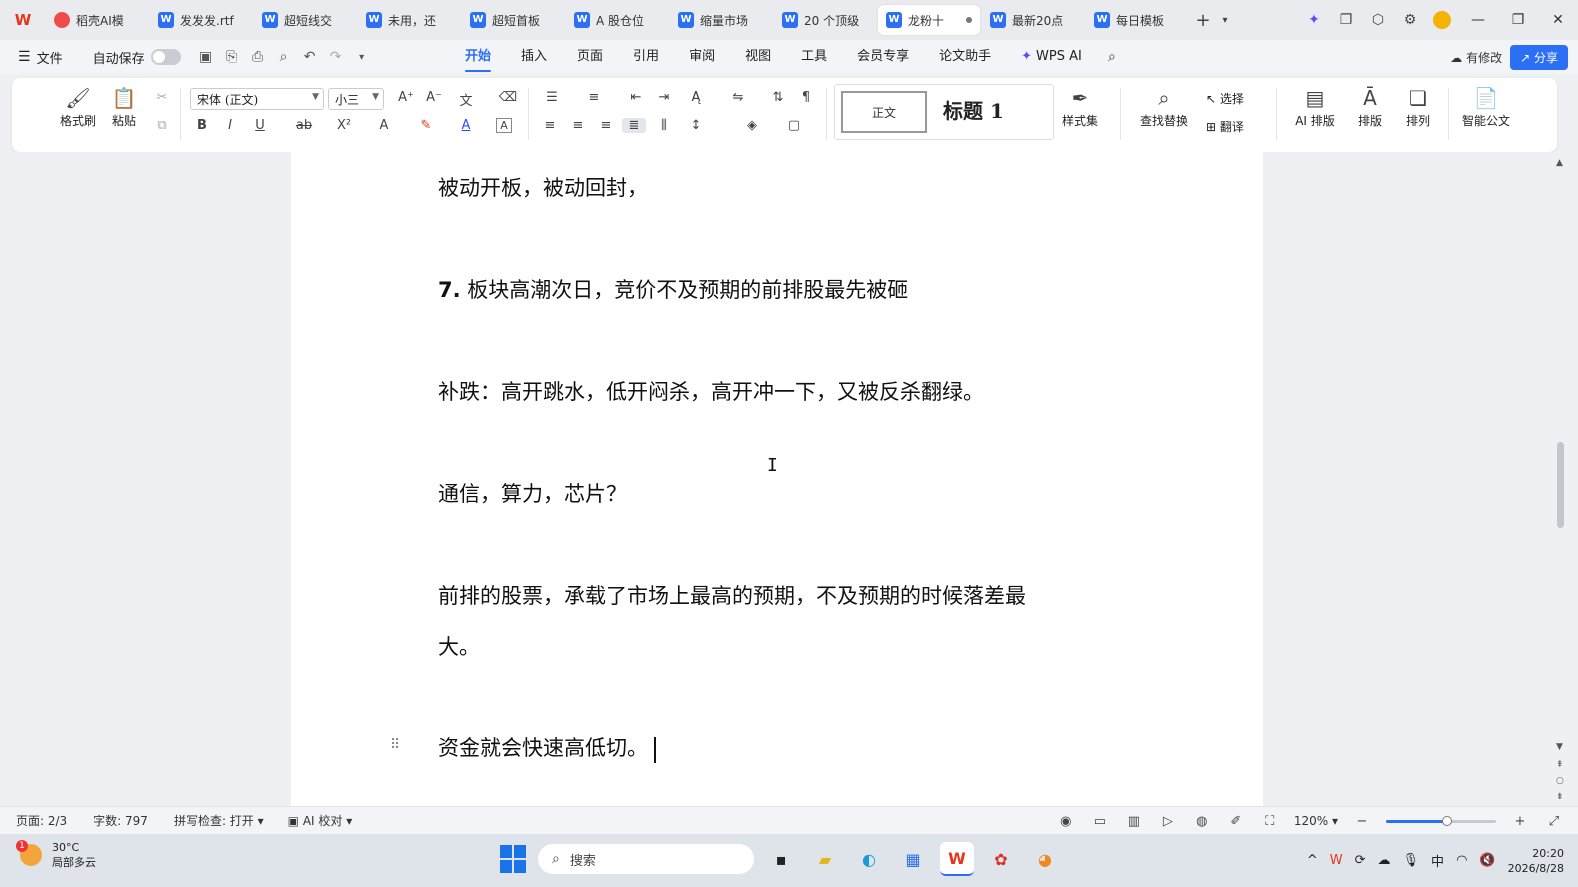  I want to click on avatar, so click(1442, 20).